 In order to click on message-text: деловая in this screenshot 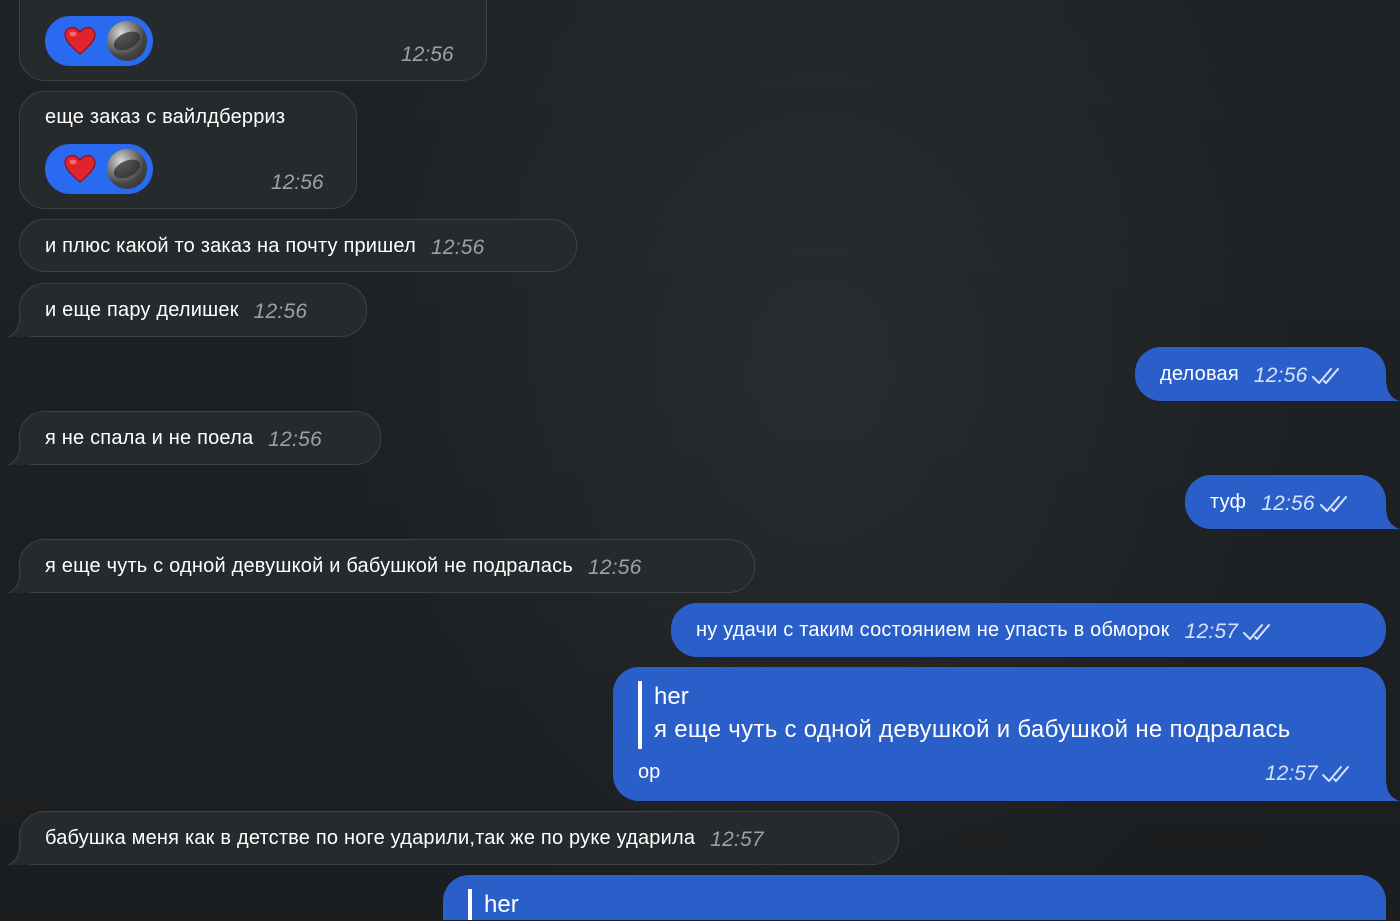, I will do `click(1199, 374)`.